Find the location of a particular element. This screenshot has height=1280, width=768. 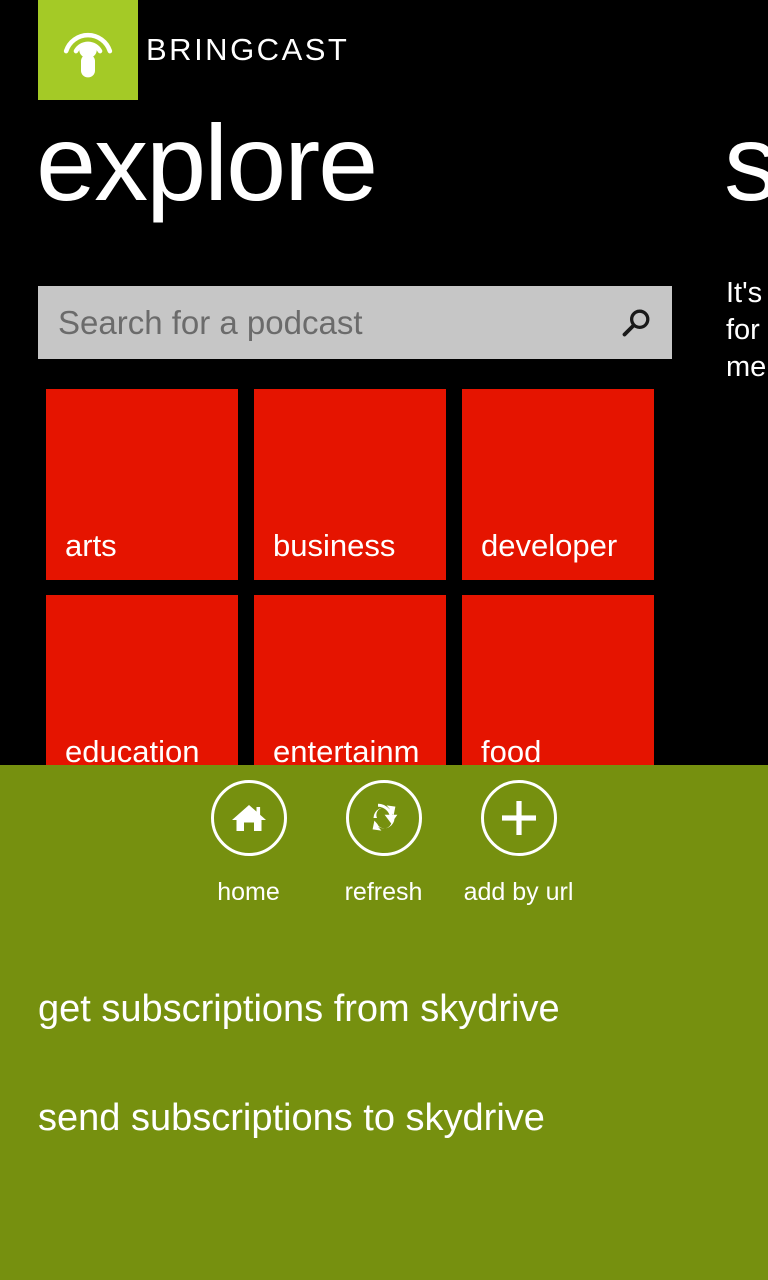

podcast-icon is located at coordinates (88, 50).